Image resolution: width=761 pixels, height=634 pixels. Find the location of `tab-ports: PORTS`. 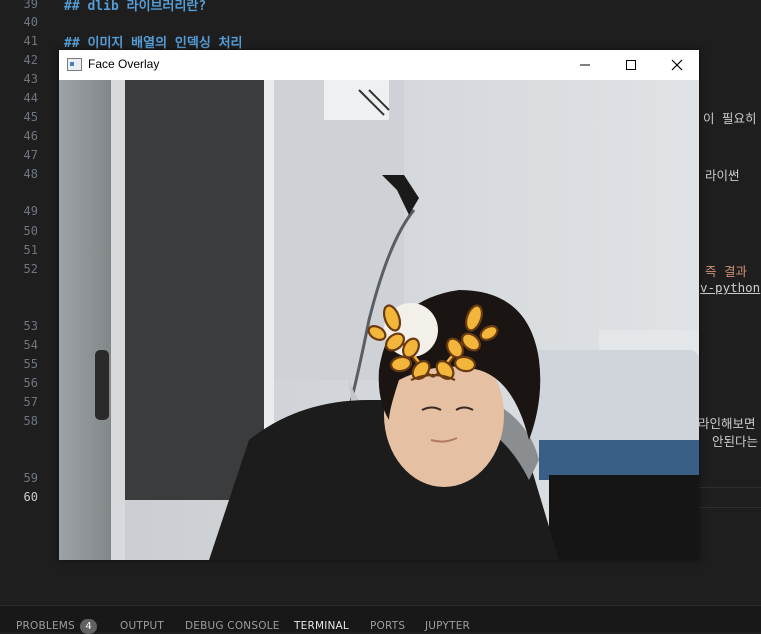

tab-ports: PORTS is located at coordinates (387, 626).